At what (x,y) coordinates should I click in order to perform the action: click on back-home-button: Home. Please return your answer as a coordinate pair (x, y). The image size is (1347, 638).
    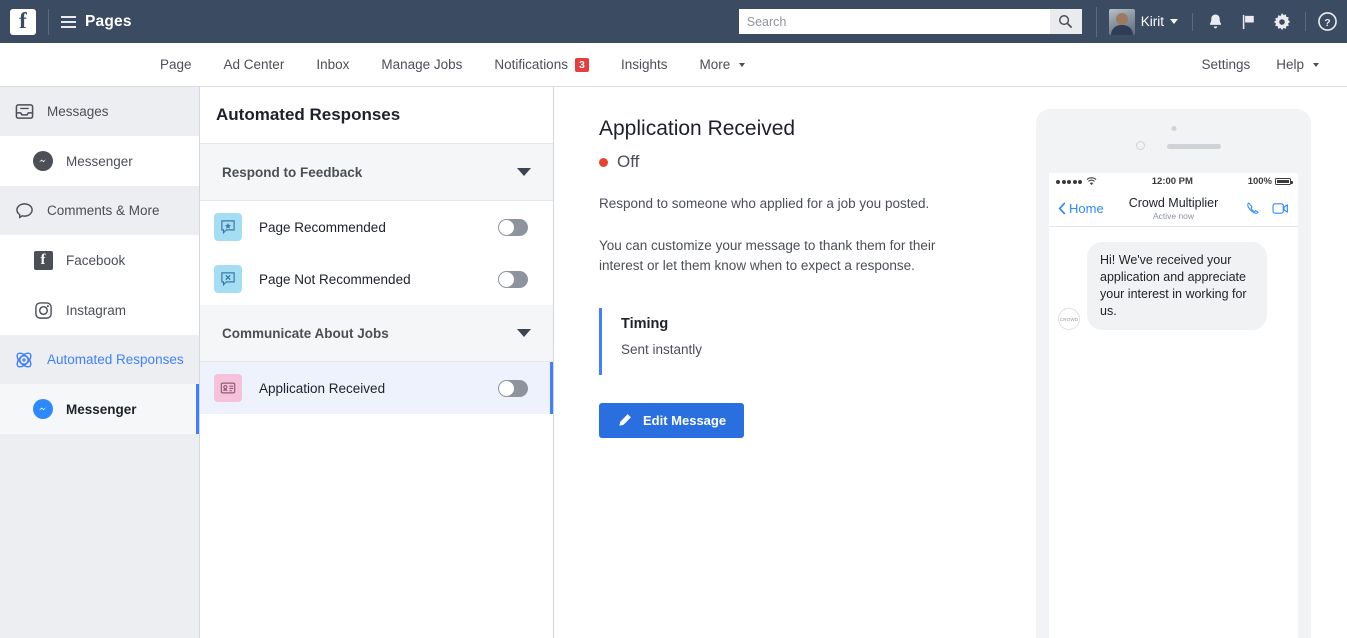
    Looking at the image, I should click on (1081, 208).